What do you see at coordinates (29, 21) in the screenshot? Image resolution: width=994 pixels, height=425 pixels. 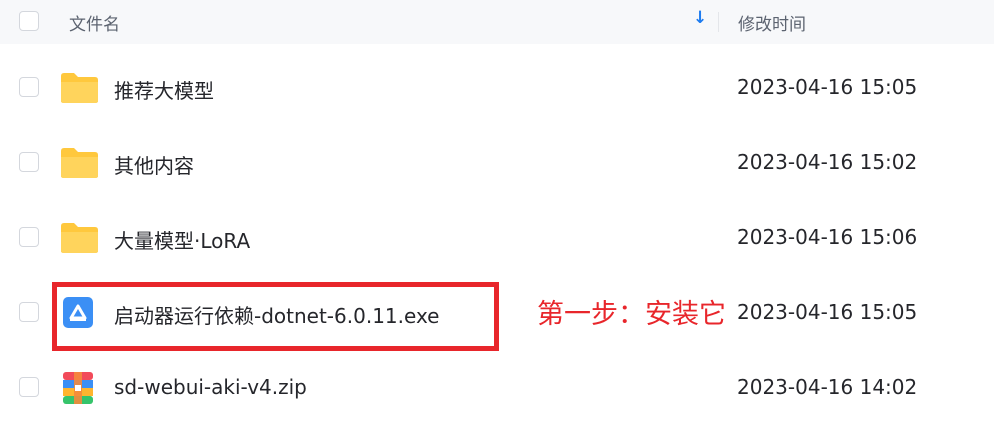 I see `select-all-checkbox` at bounding box center [29, 21].